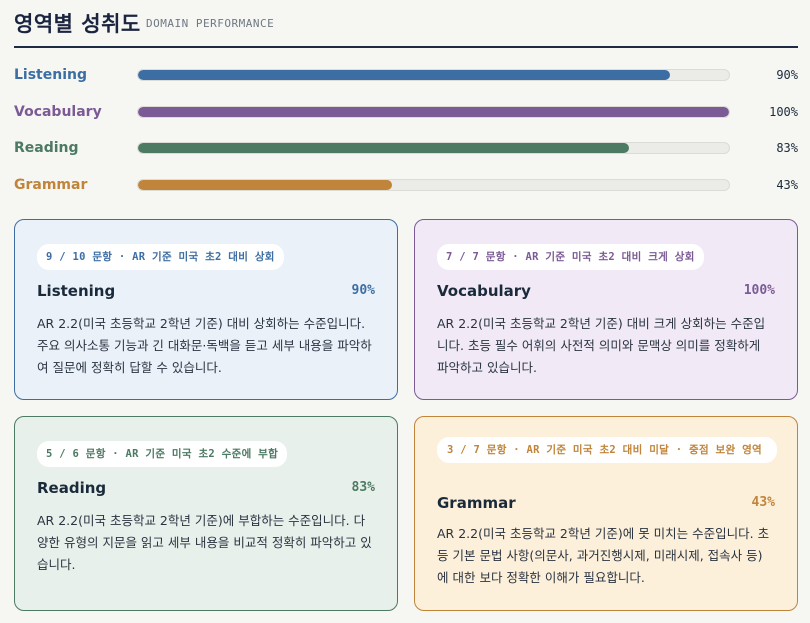  I want to click on card-percent-grammar: 43%, so click(763, 502).